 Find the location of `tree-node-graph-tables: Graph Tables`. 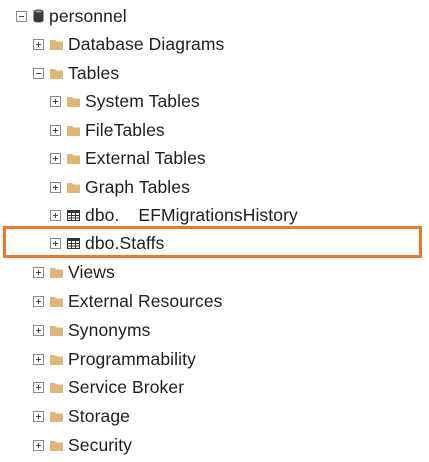

tree-node-graph-tables: Graph Tables is located at coordinates (120, 187).